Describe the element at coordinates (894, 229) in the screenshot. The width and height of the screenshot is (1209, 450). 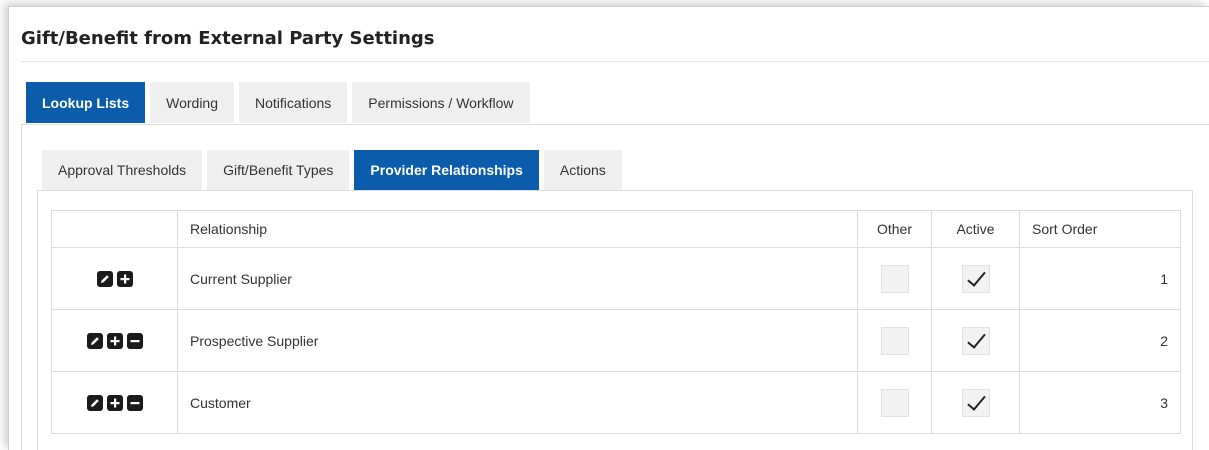
I see `header-other: Other` at that location.